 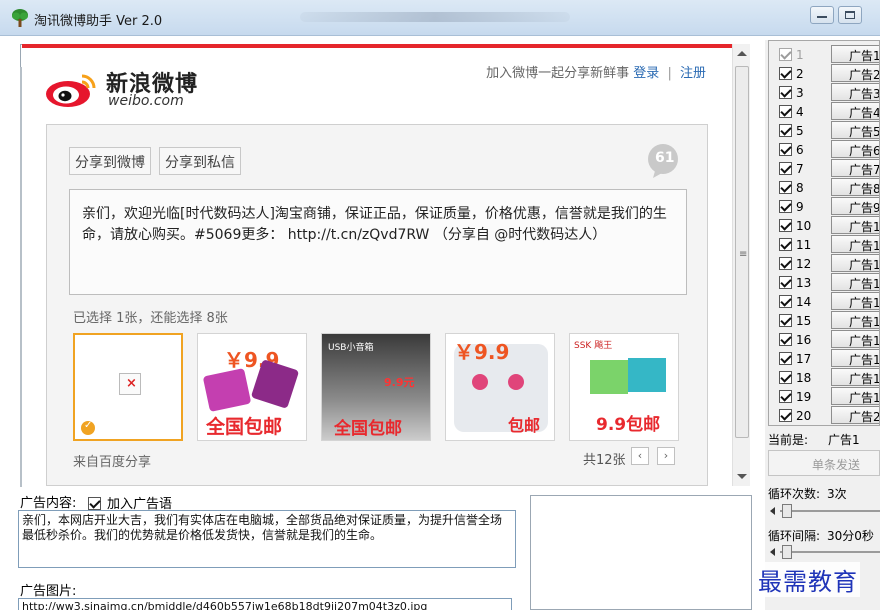 I want to click on ad-list-row: 7 广告7, so click(x=824, y=168).